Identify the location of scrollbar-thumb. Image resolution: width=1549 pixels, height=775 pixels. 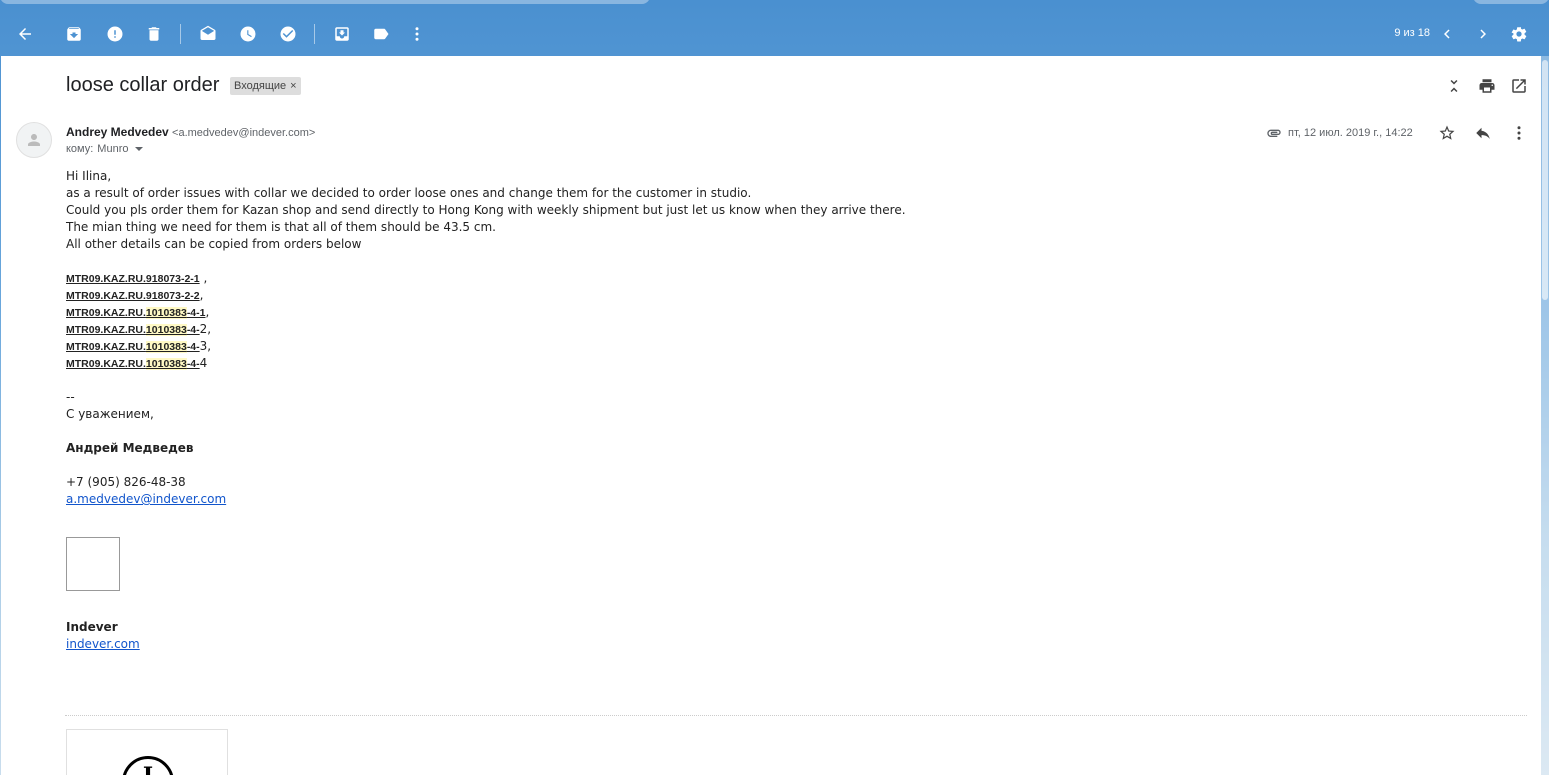
(1545, 180).